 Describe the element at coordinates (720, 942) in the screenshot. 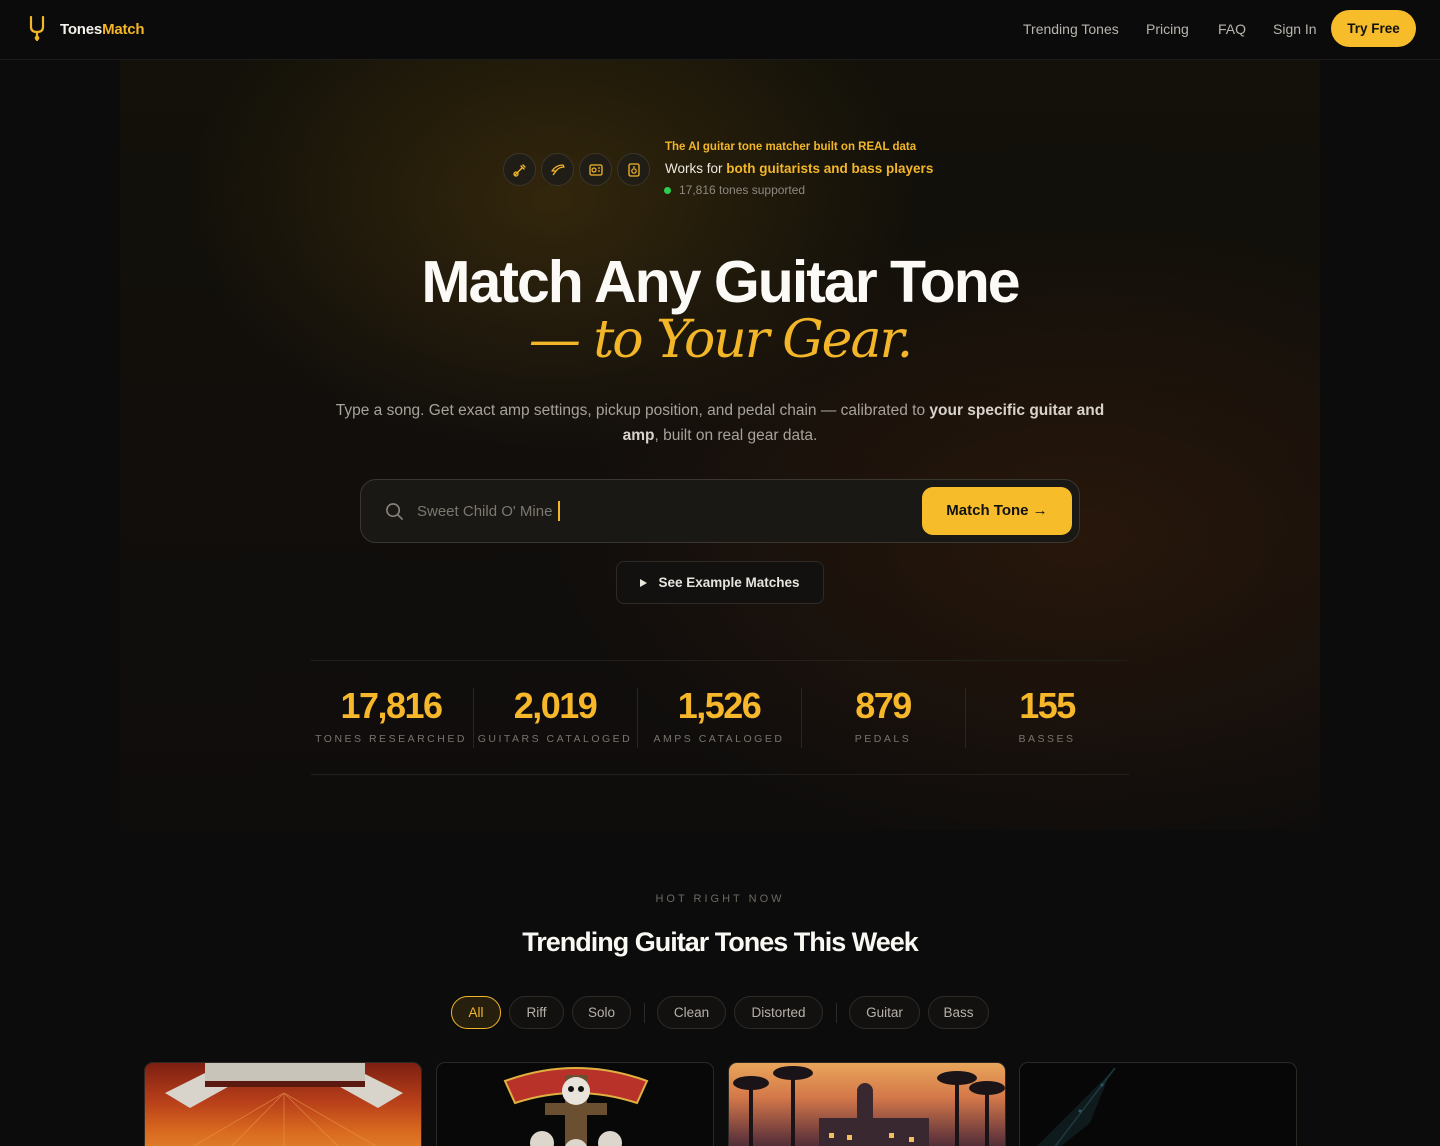

I see `trending-section-title: Trending Guitar Tones This Week` at that location.